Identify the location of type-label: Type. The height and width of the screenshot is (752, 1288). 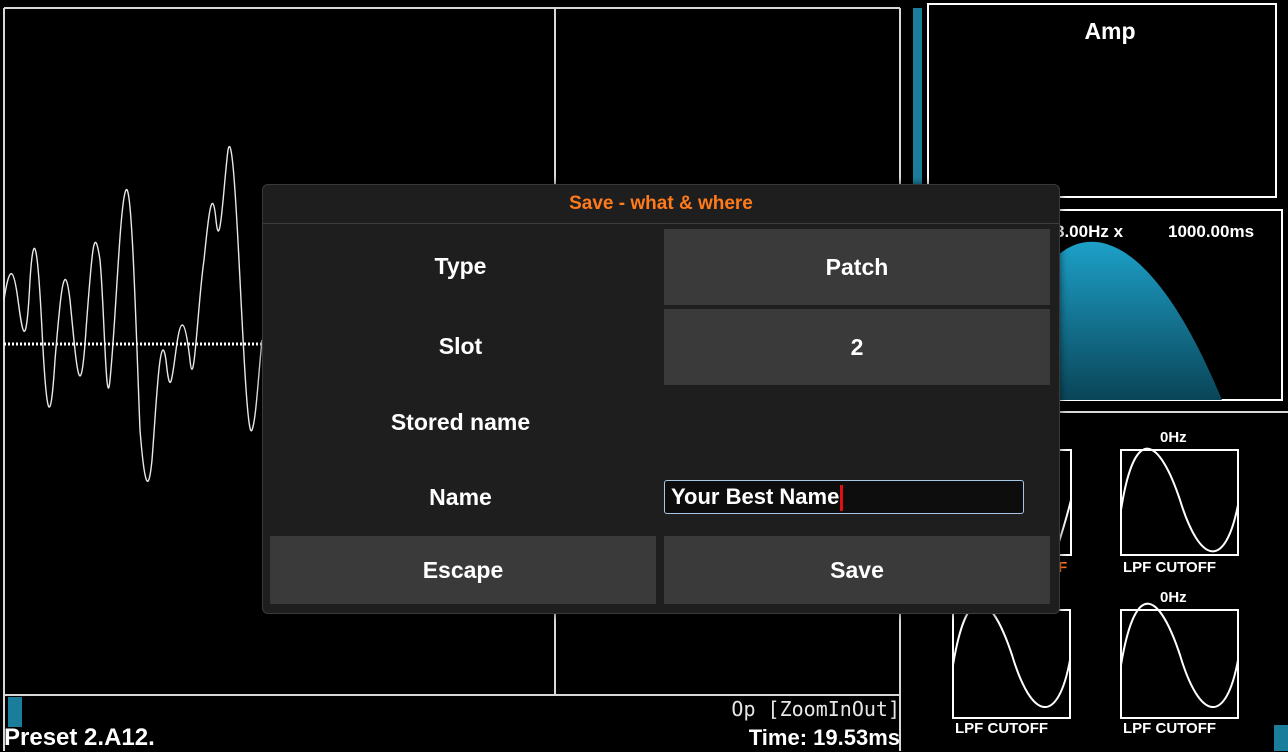
(460, 266).